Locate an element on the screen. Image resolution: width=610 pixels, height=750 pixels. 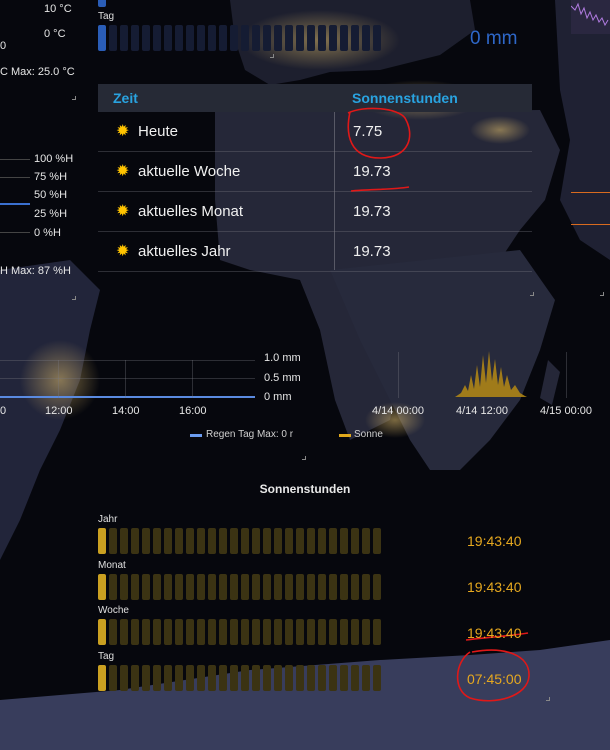
section-title-text: Sonnenstunden is located at coordinates (305, 489).